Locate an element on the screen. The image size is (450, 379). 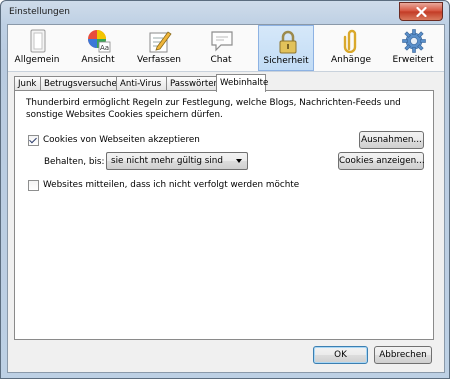
switch-icon is located at coordinates (38, 41).